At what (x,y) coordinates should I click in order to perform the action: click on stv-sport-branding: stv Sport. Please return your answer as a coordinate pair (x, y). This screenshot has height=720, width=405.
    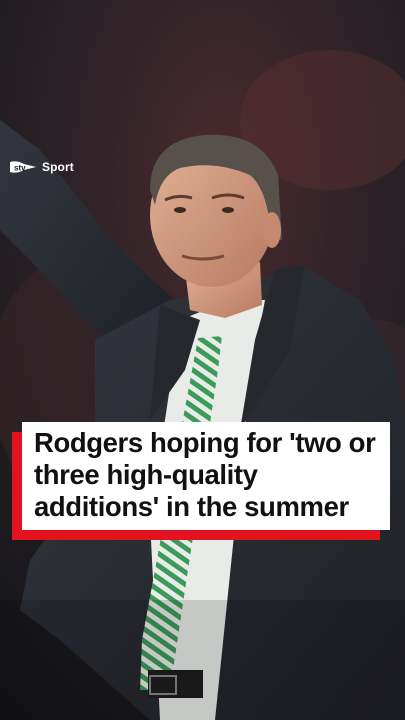
    Looking at the image, I should click on (41, 167).